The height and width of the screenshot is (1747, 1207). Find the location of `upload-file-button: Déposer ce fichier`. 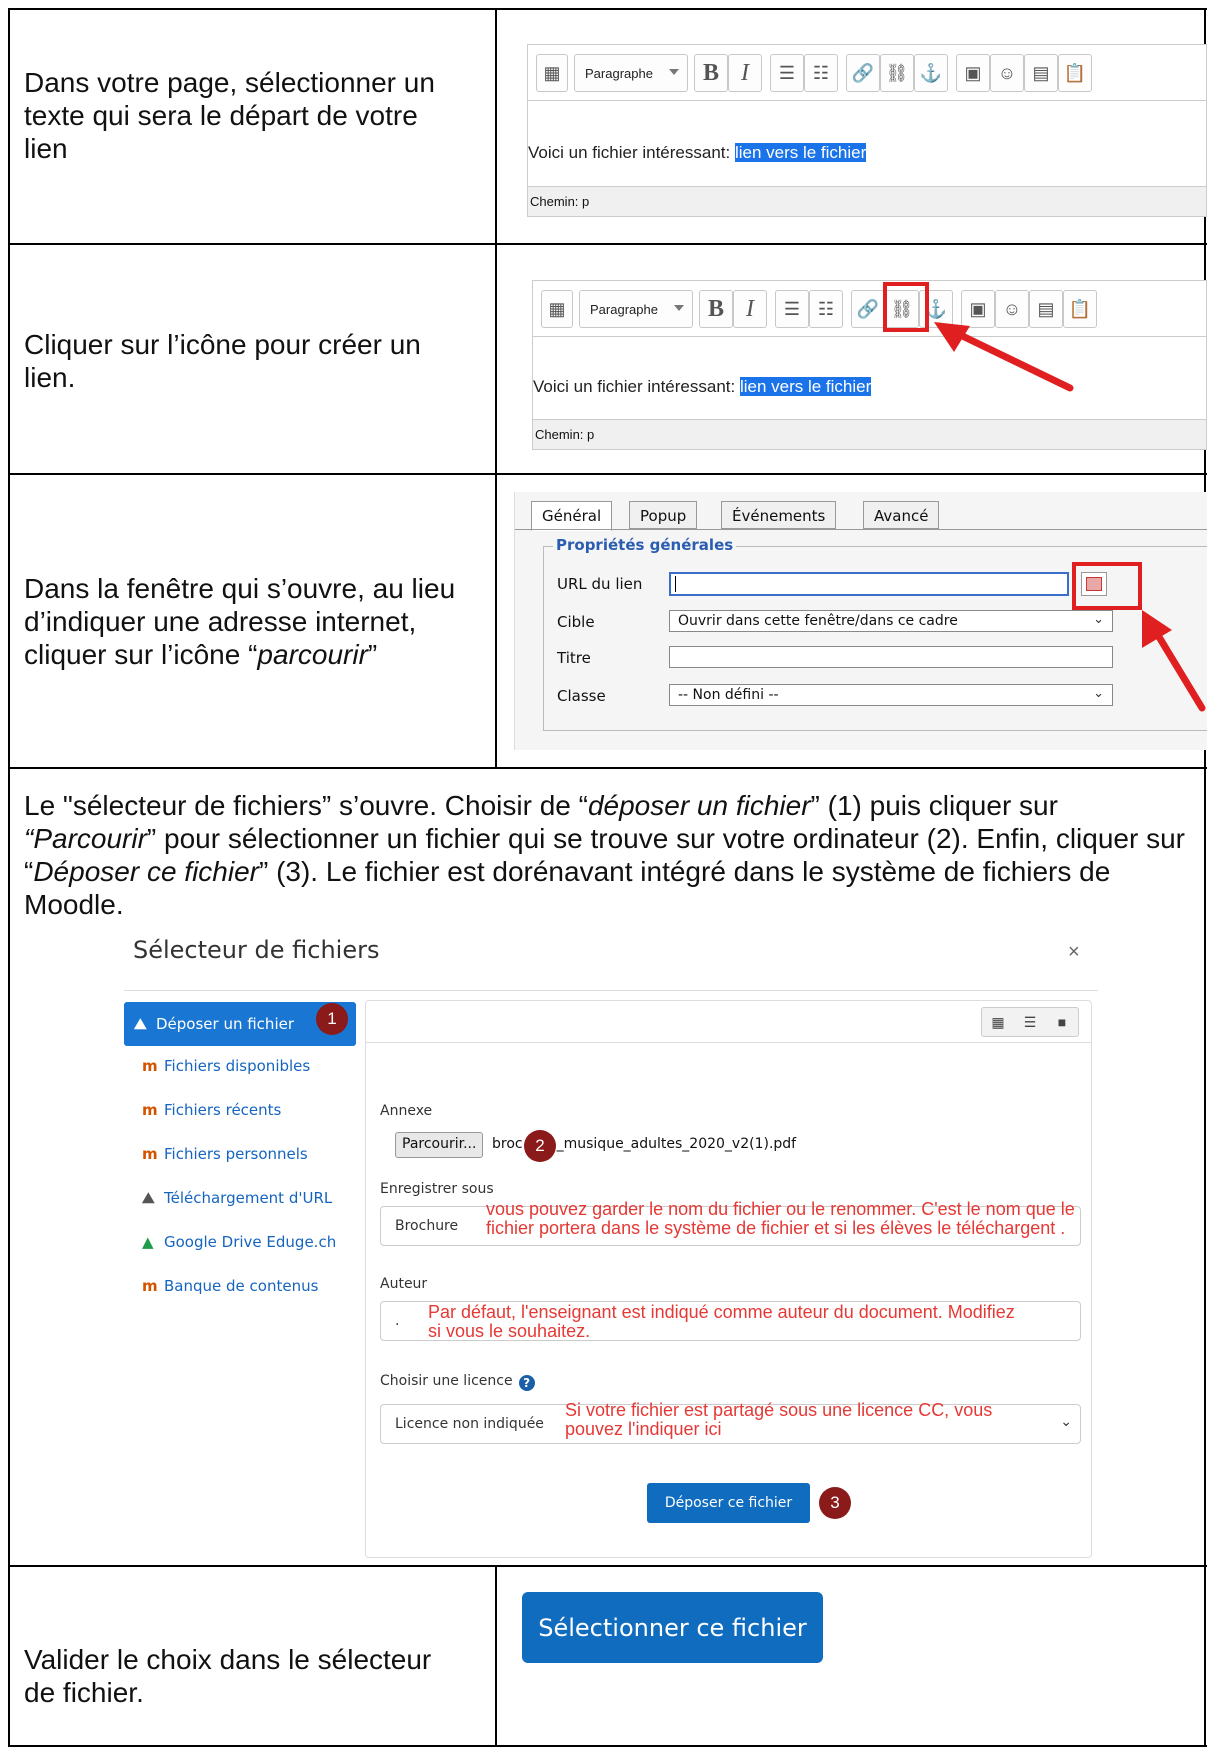

upload-file-button: Déposer ce fichier is located at coordinates (728, 1503).